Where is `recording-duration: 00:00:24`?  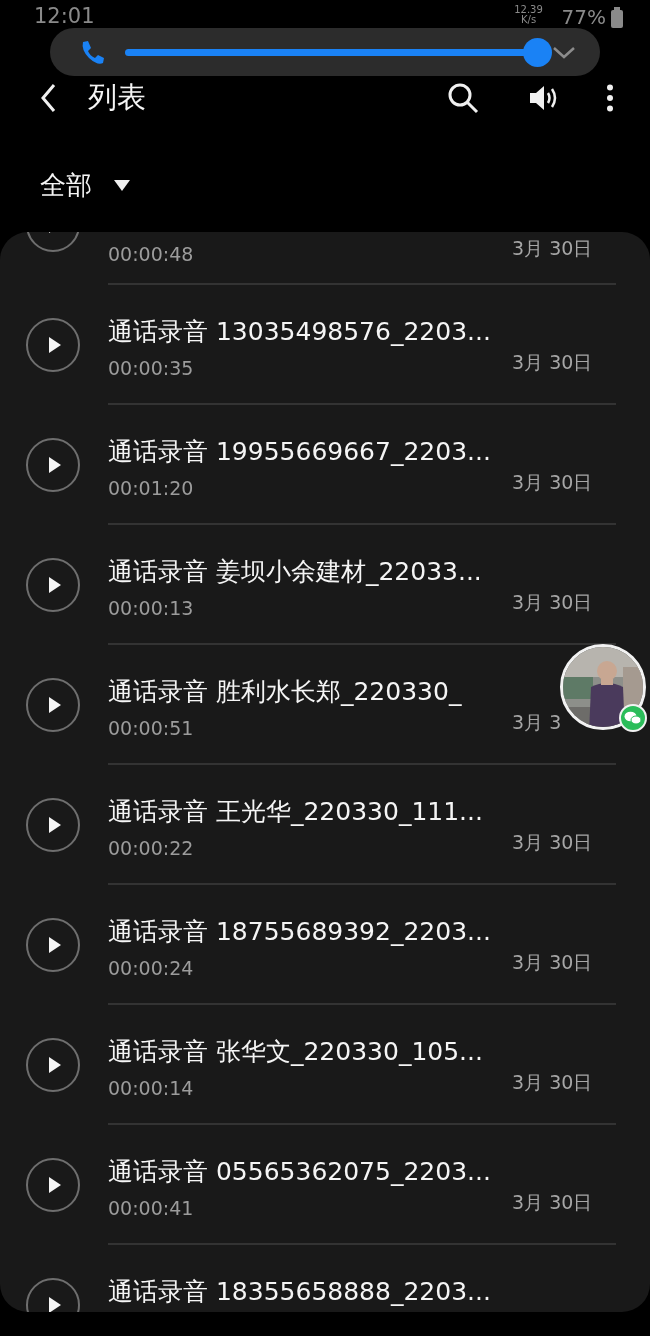 recording-duration: 00:00:24 is located at coordinates (151, 968).